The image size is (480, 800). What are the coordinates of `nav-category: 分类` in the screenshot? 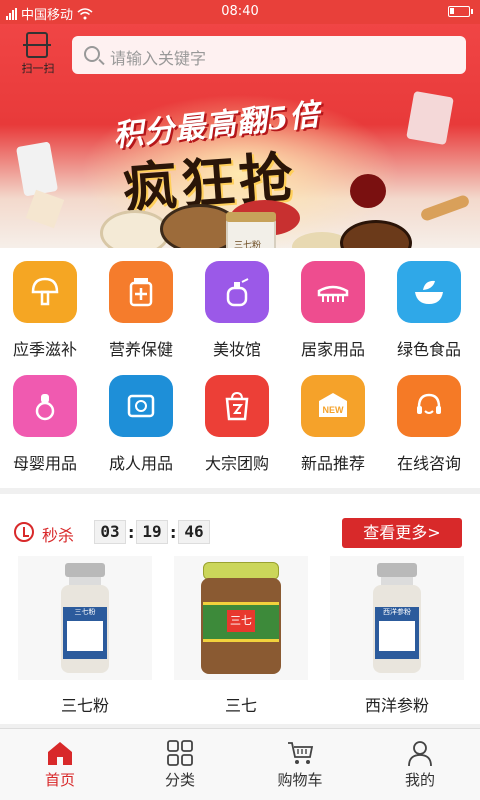 It's located at (180, 764).